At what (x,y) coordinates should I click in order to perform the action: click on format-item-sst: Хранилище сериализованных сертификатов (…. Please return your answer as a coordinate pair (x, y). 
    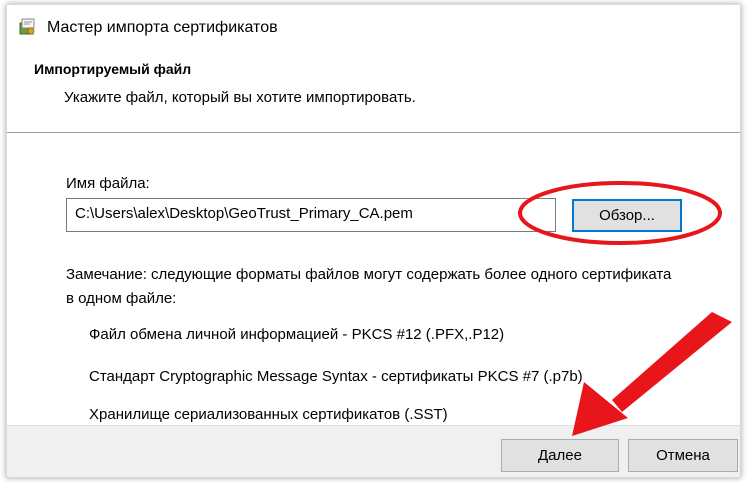
    Looking at the image, I should click on (268, 414).